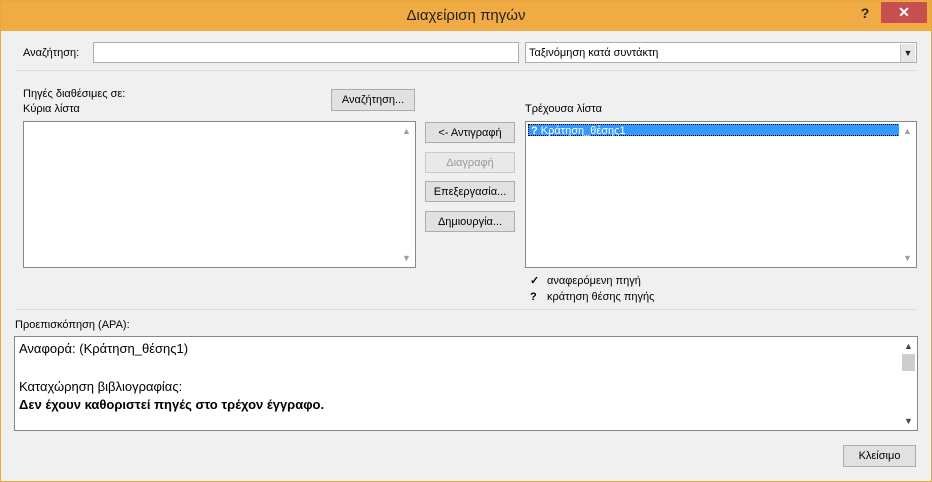  Describe the element at coordinates (907, 53) in the screenshot. I see `chevron-down-icon: ▼` at that location.